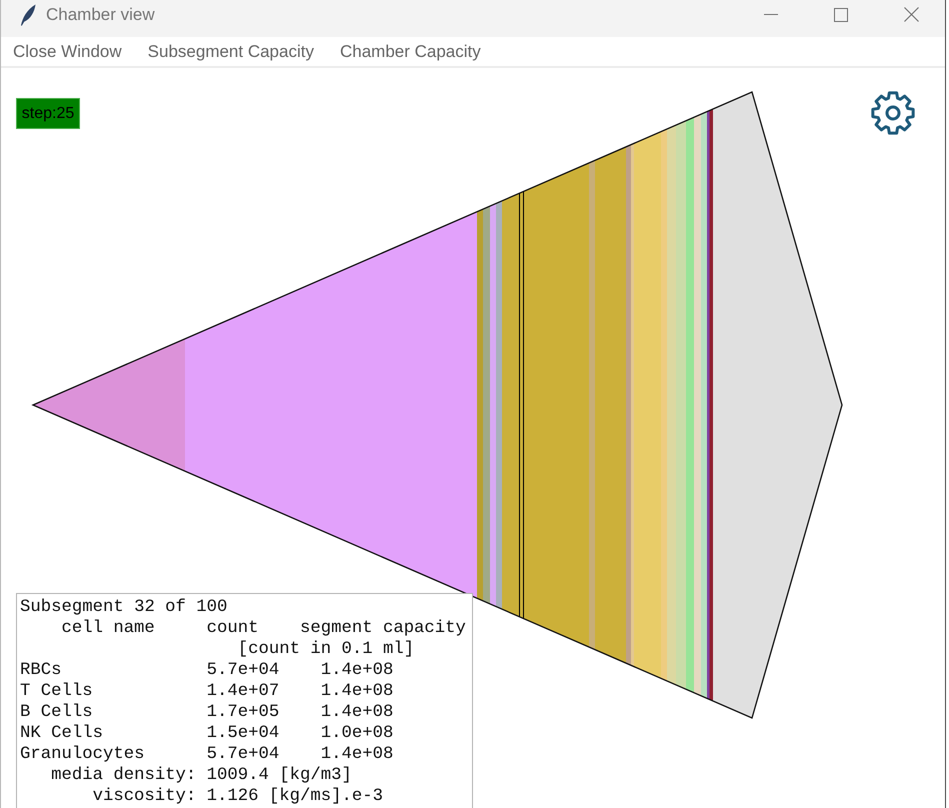  I want to click on cell-name: NK Cells, so click(61, 733).